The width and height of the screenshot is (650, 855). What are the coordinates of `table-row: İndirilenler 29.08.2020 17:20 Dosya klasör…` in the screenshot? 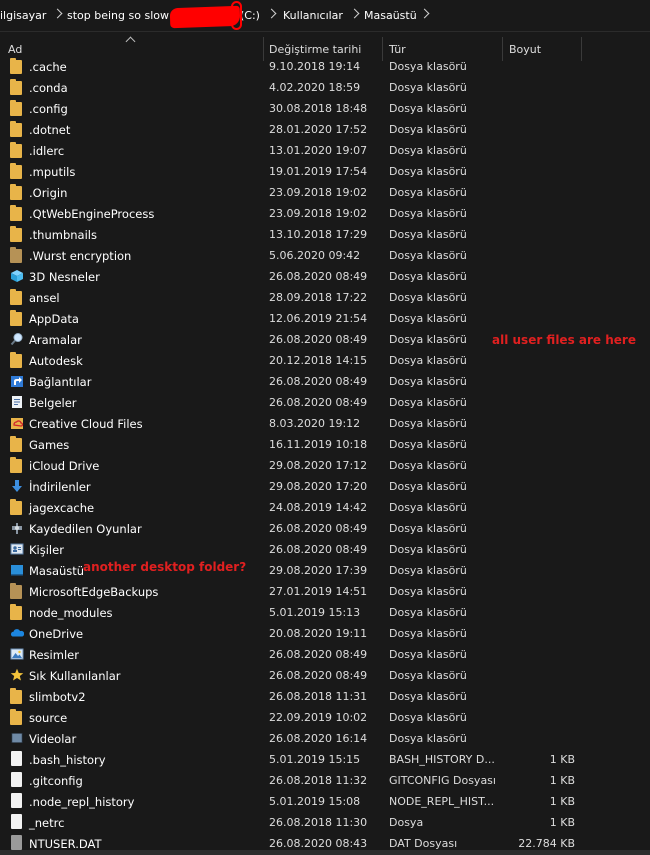 It's located at (325, 486).